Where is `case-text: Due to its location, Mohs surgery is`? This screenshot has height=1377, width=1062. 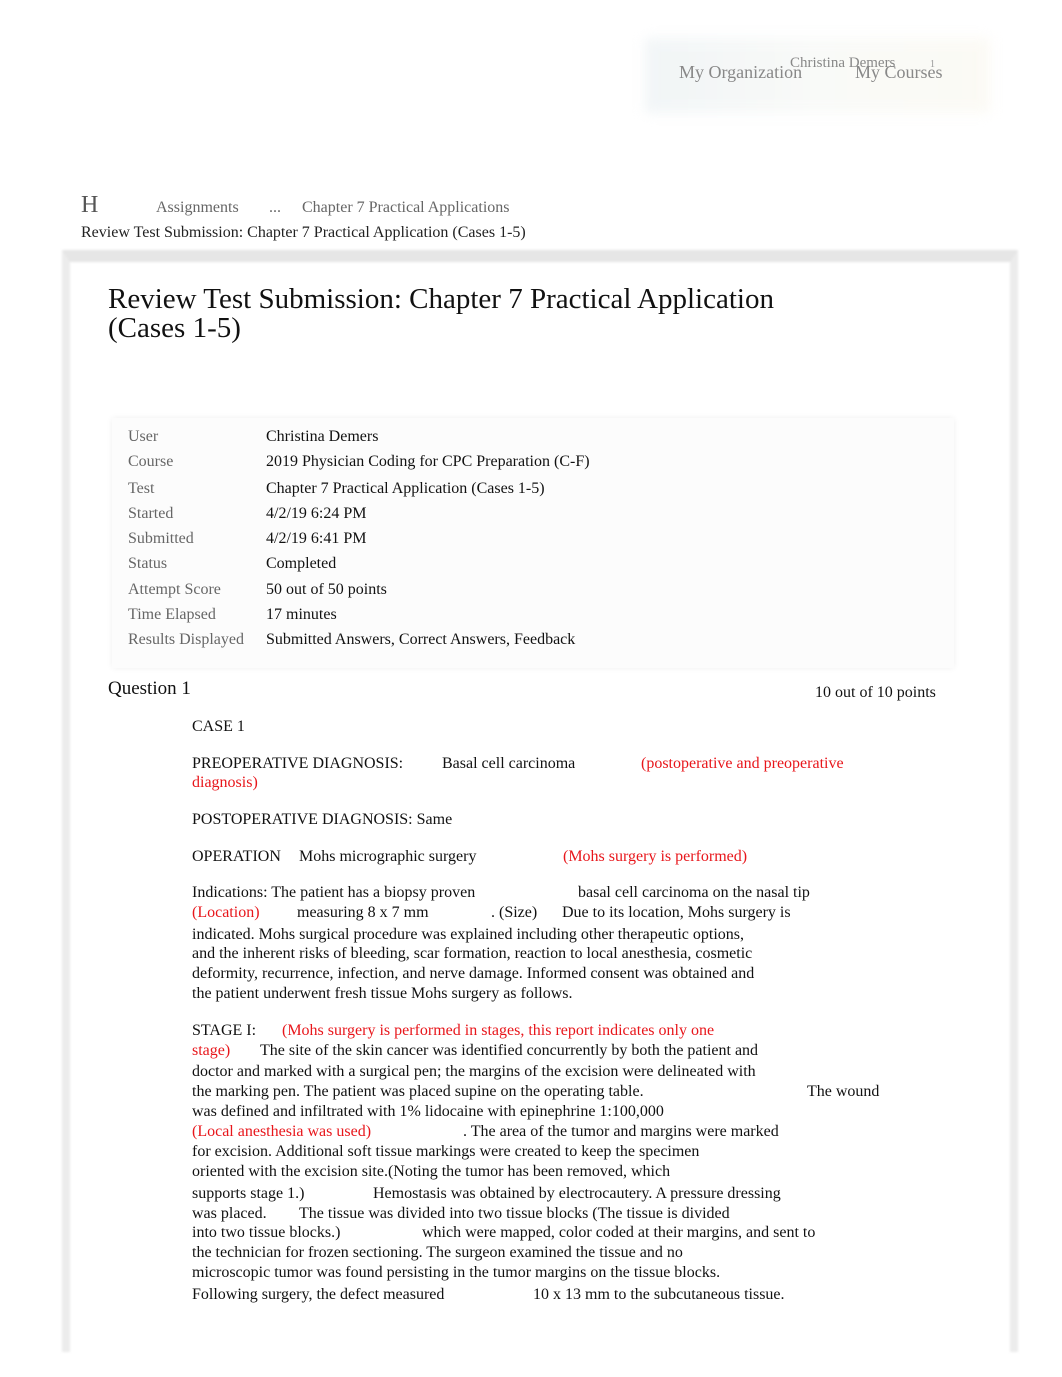
case-text: Due to its location, Mohs surgery is is located at coordinates (676, 912).